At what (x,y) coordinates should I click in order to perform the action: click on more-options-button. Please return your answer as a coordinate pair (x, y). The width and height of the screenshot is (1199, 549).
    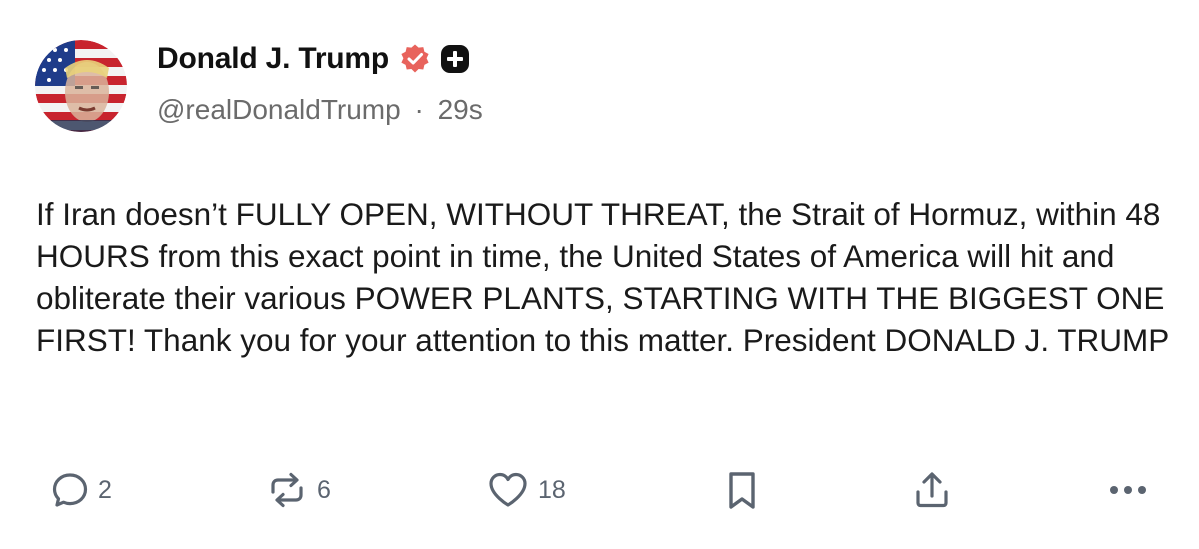
    Looking at the image, I should click on (1128, 490).